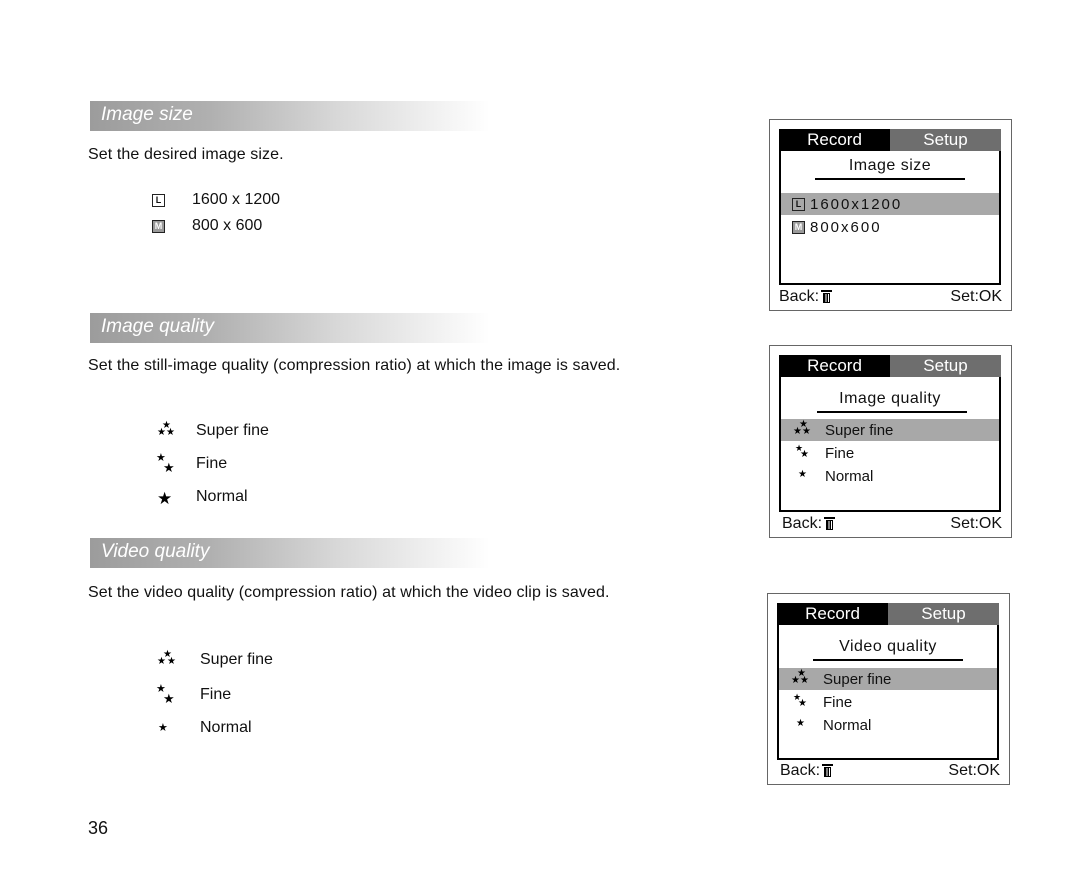  I want to click on section-heading-text: Image size, so click(147, 114).